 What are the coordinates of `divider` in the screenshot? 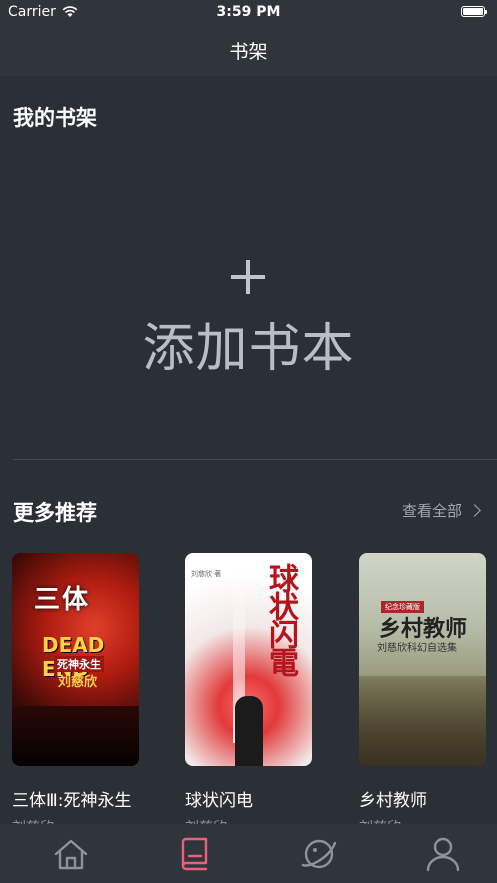 It's located at (255, 459).